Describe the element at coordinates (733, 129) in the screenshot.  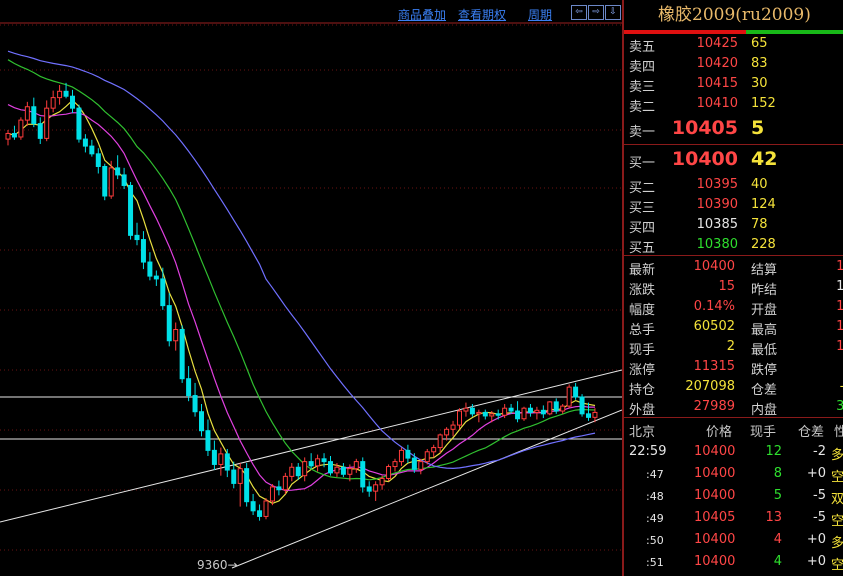
I see `ask-row-best: 卖一 10405 5` at that location.